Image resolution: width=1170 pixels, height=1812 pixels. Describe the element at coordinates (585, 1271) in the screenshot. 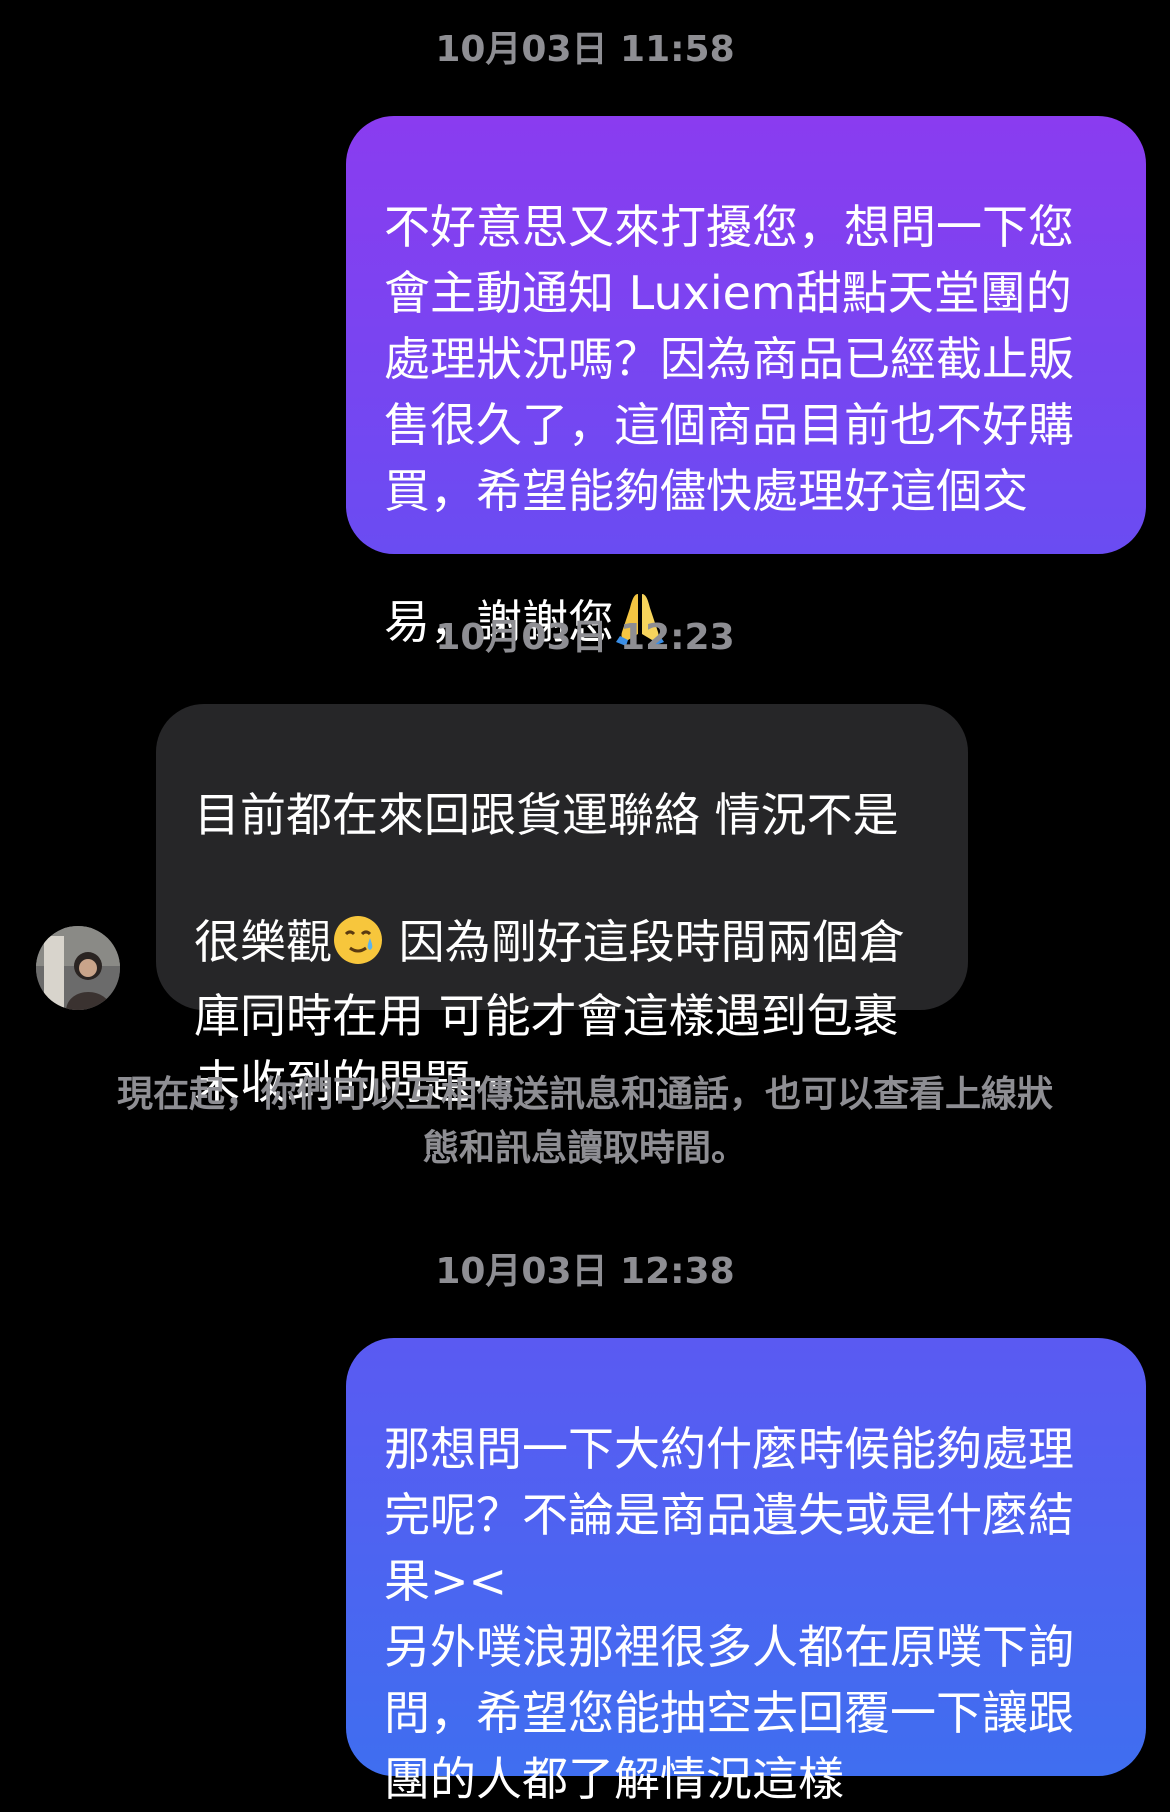

I see `message-timestamp: 10月03日 12:38` at that location.